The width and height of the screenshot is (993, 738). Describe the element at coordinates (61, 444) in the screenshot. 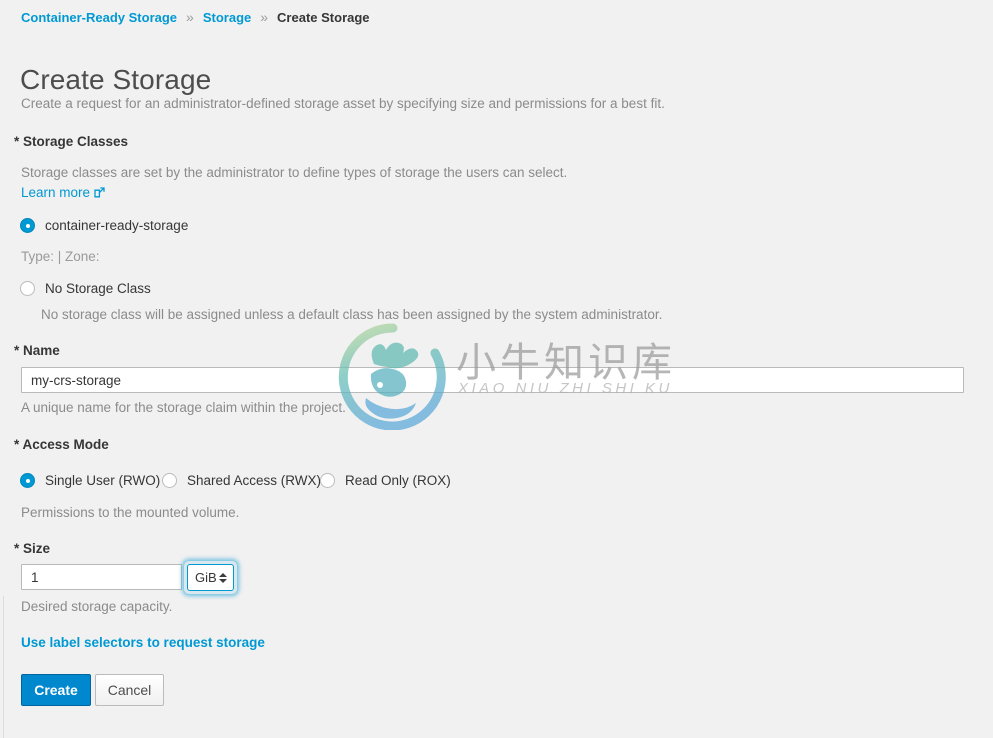

I see `access-mode-label: * Access Mode` at that location.